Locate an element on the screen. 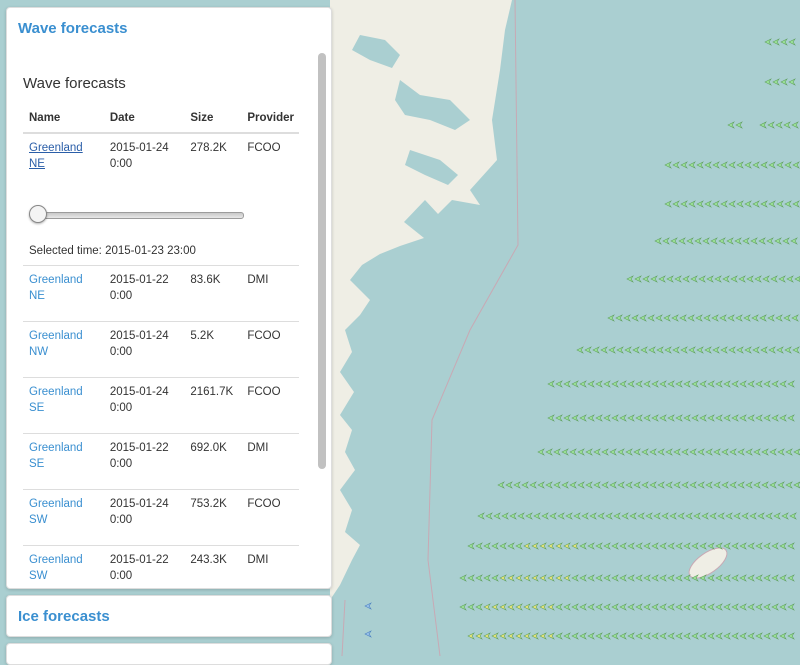 The width and height of the screenshot is (800, 665). time-slider-track is located at coordinates (137, 215).